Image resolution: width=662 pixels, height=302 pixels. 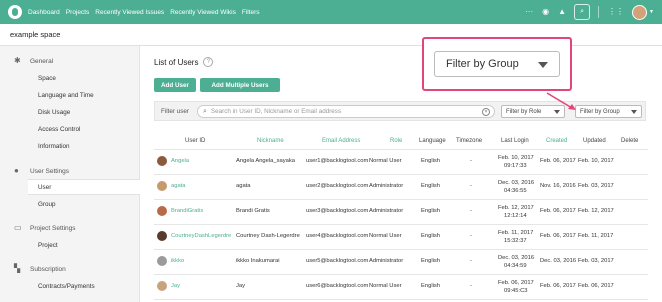 I want to click on divider, so click(x=599, y=12).